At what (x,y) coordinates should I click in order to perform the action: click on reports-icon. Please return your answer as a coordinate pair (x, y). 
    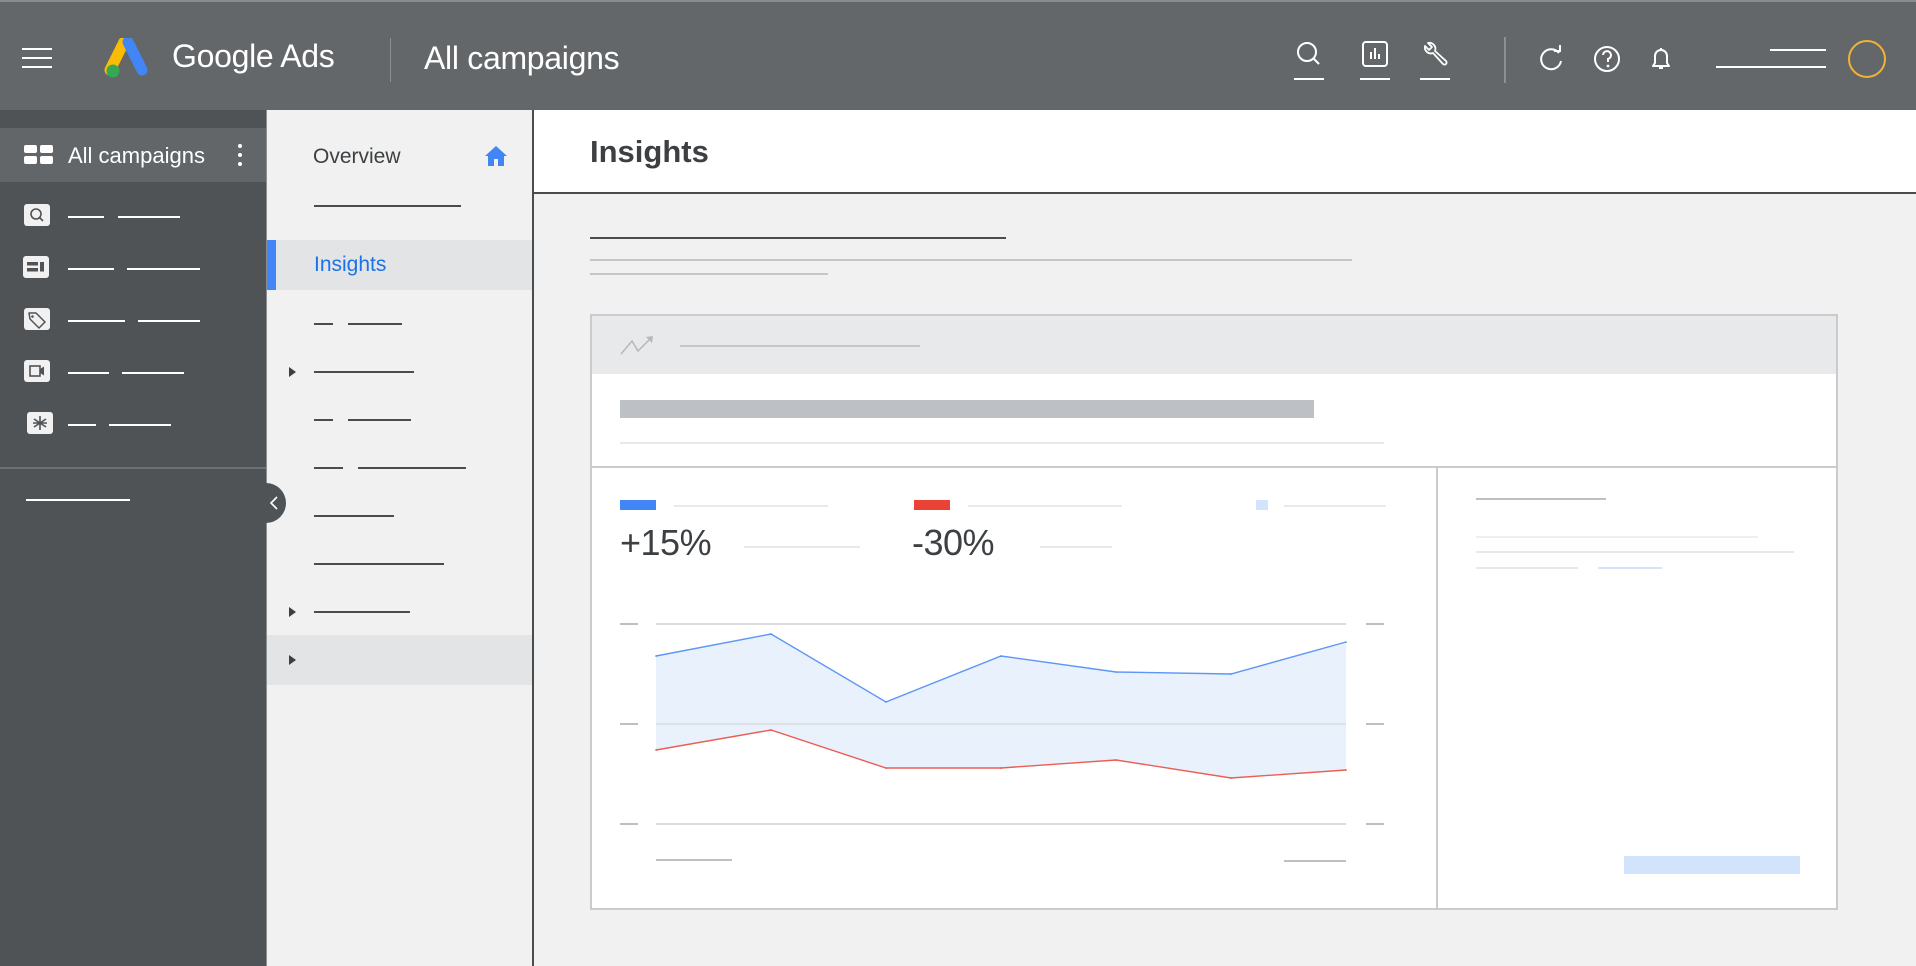
    Looking at the image, I should click on (1375, 54).